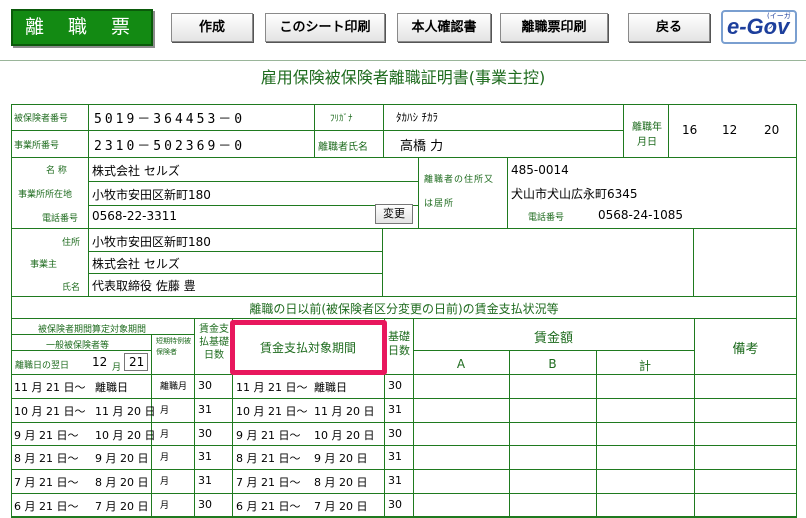  Describe the element at coordinates (271, 387) in the screenshot. I see `row-period-from: 11 月 21 日～` at that location.